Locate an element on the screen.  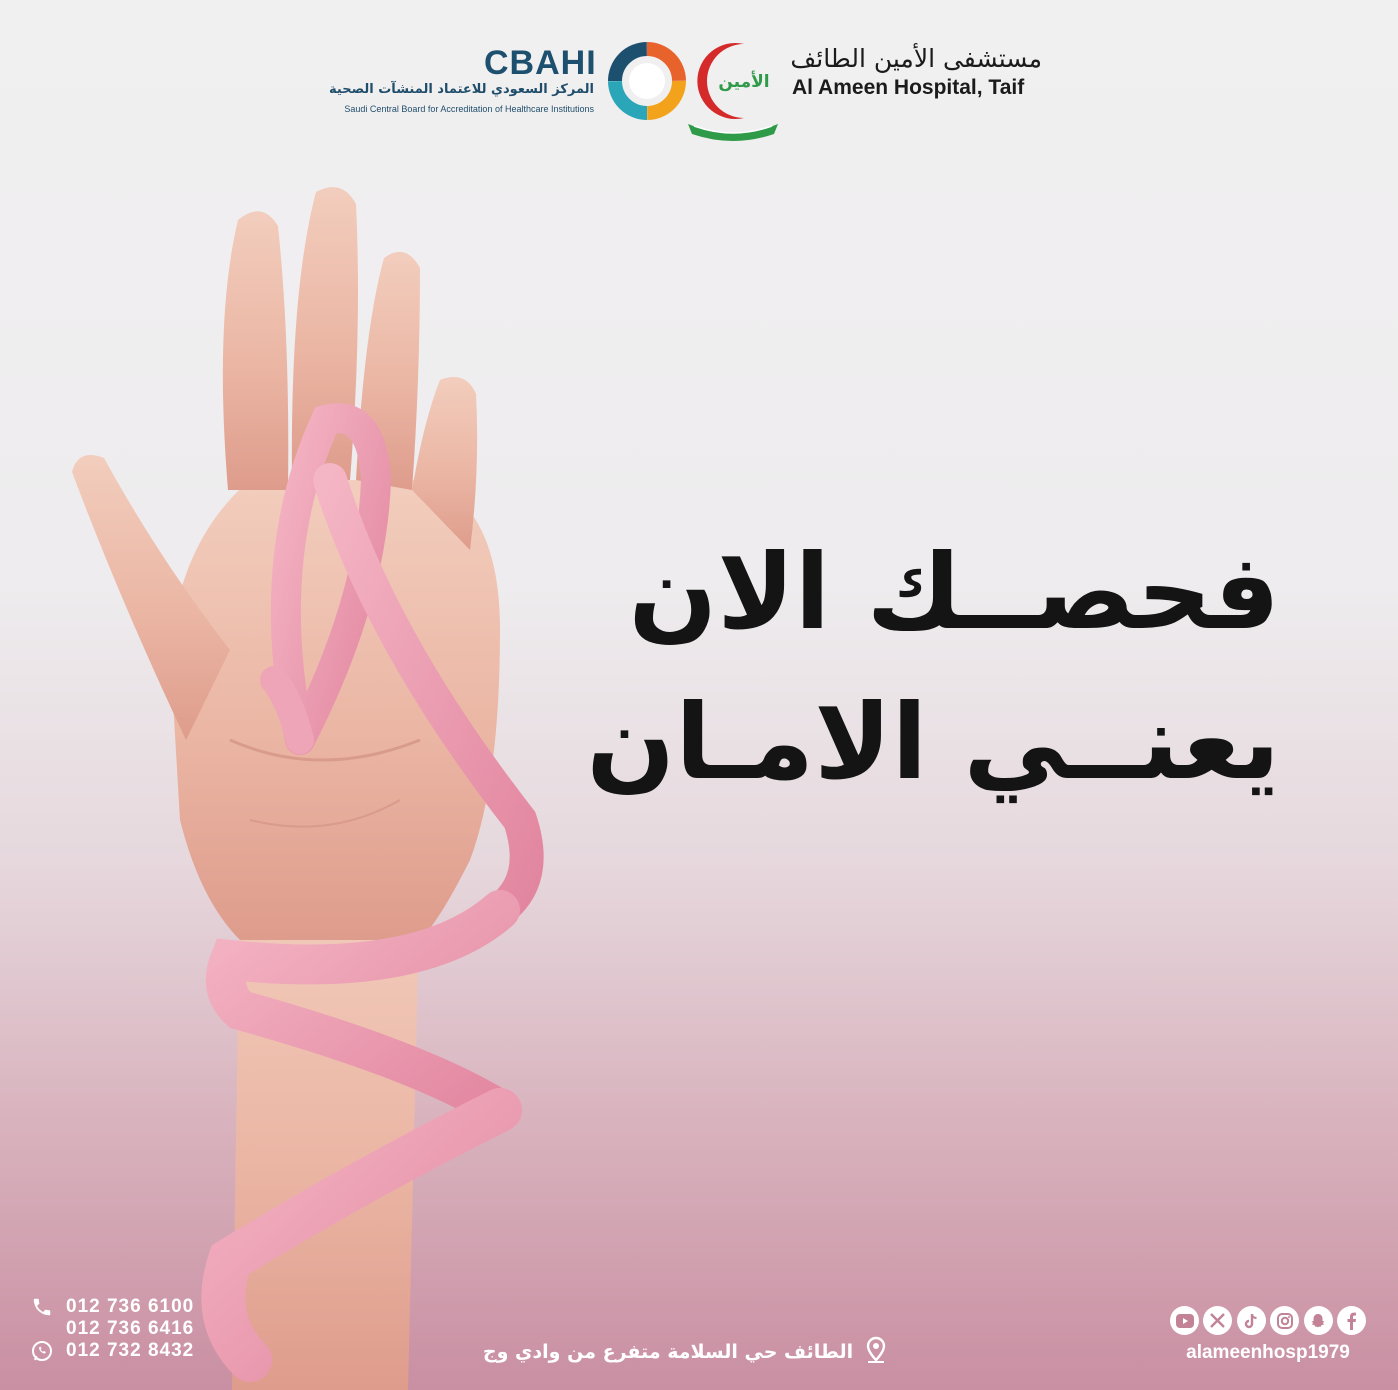
address-block: الطائف حي السلامة متفرع من وادي وج is located at coordinates (685, 1352).